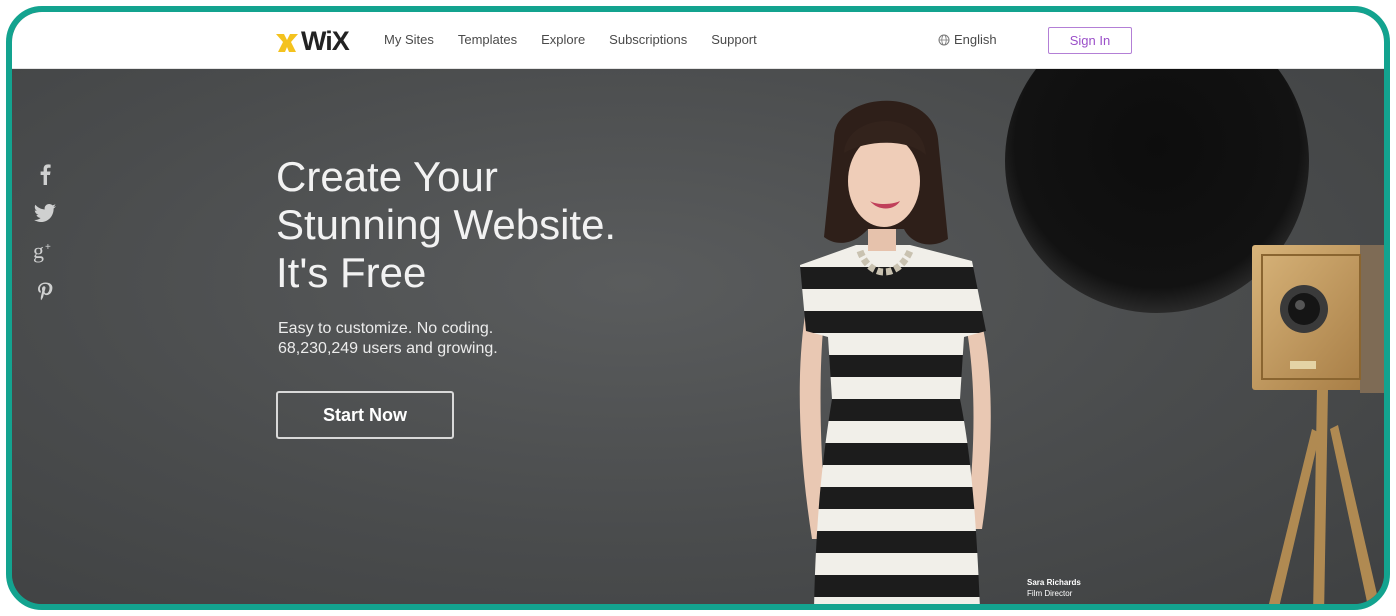 This screenshot has width=1396, height=616. I want to click on subline-line-2: 68,230,249 users and growing., so click(388, 348).